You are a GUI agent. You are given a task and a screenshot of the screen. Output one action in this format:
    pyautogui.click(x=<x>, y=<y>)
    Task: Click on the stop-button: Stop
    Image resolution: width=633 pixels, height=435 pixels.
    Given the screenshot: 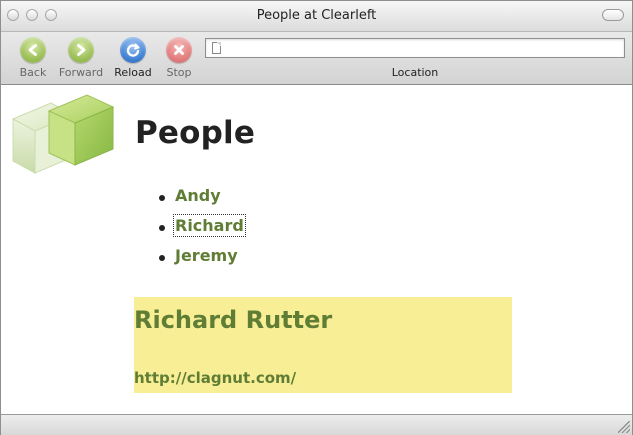 What is the action you would take?
    pyautogui.click(x=179, y=58)
    